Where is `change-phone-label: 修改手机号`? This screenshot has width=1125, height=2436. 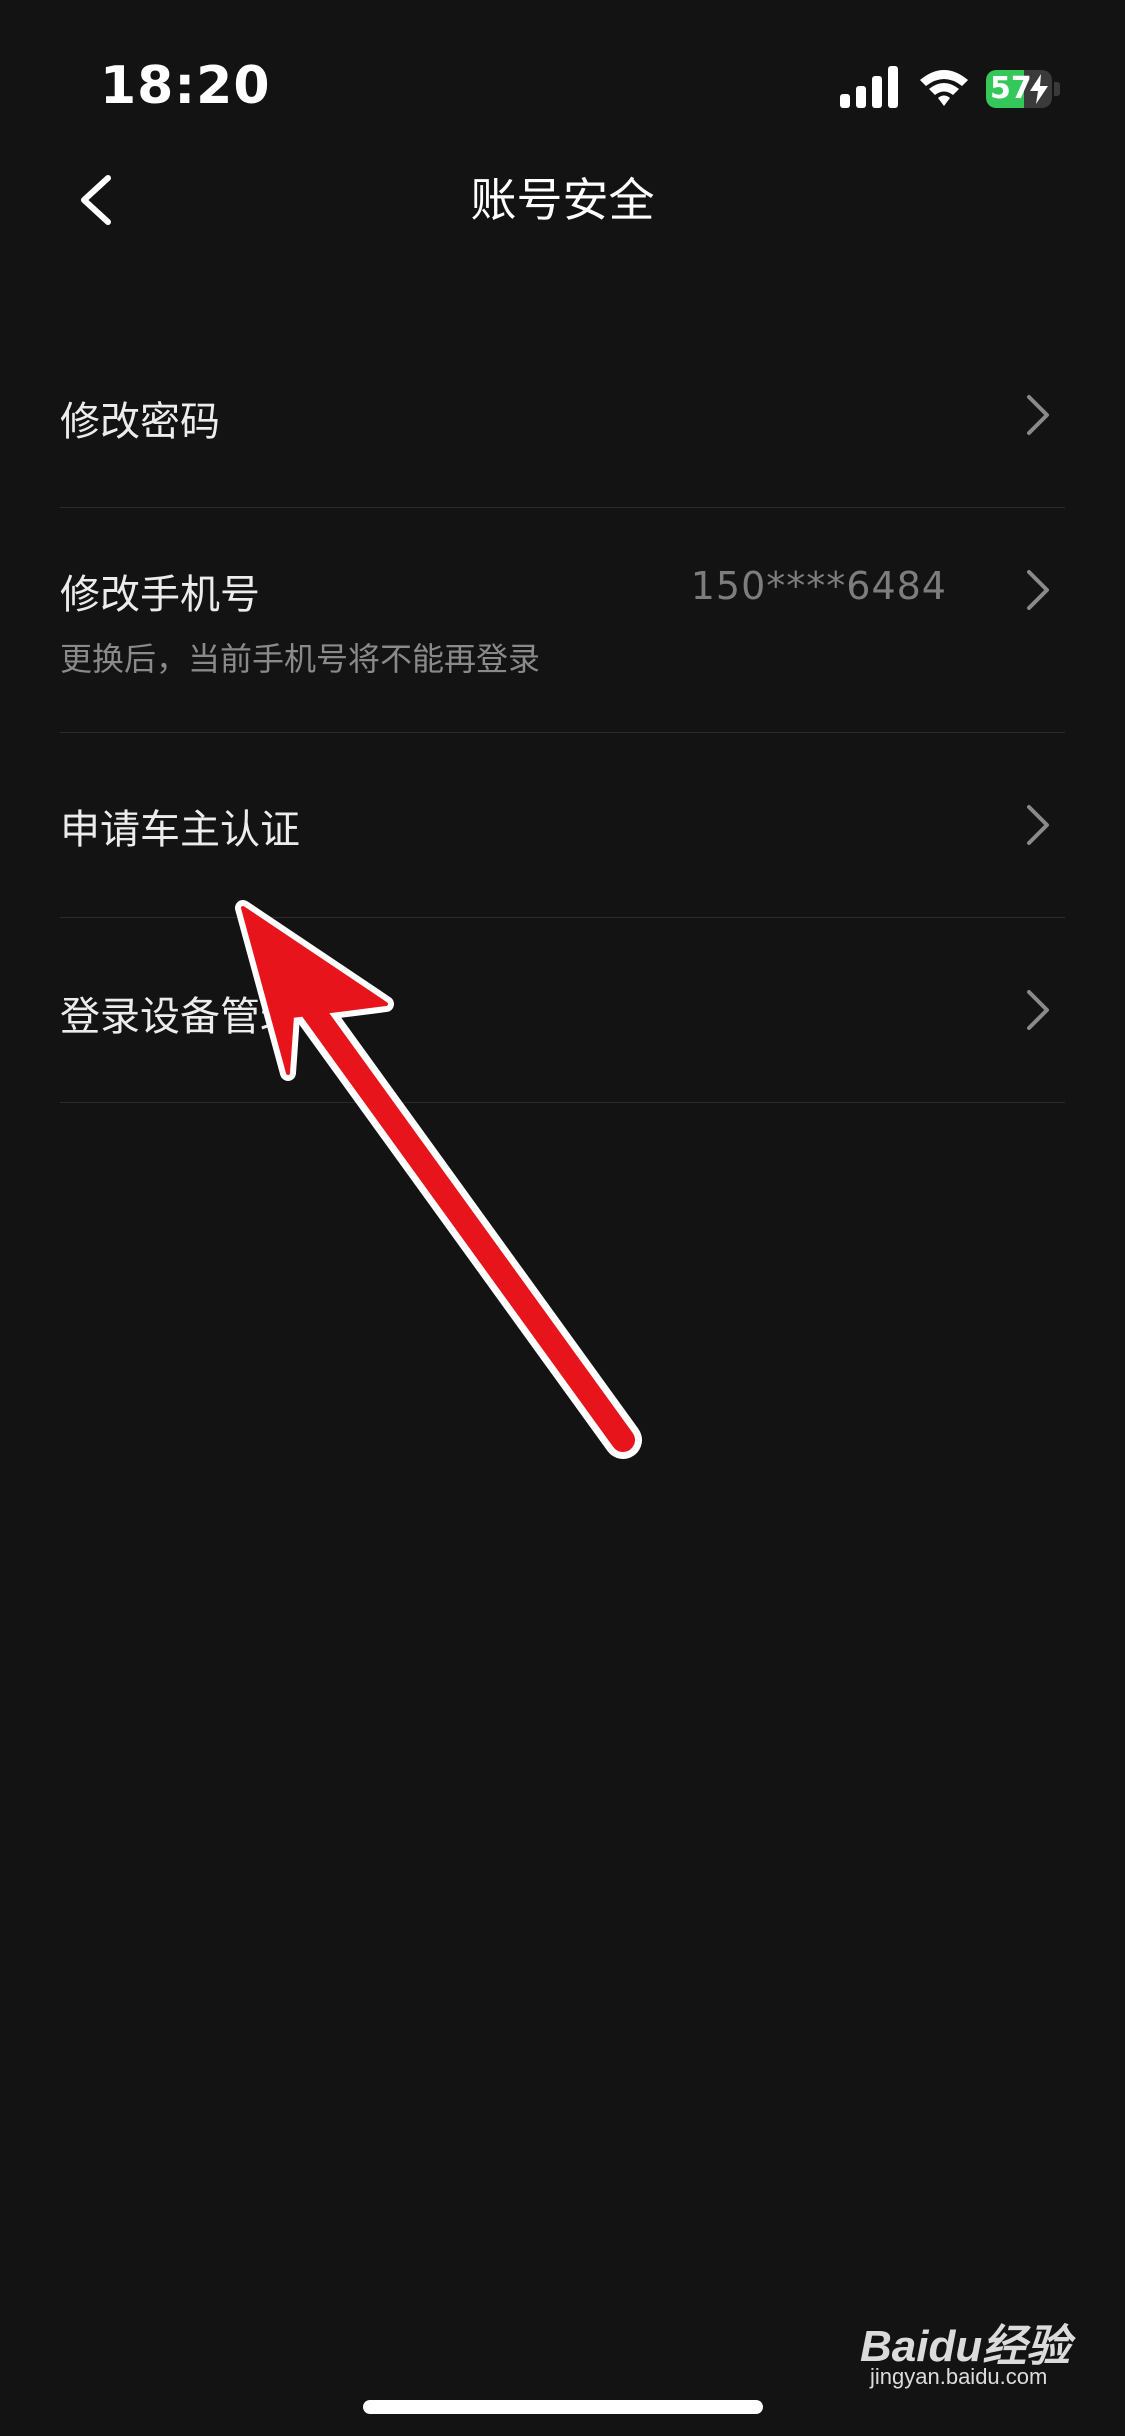
change-phone-label: 修改手机号 is located at coordinates (160, 595).